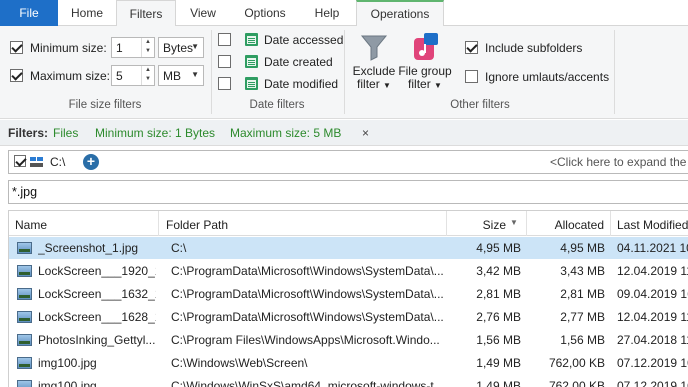 The image size is (688, 387). What do you see at coordinates (239, 363) in the screenshot?
I see `cell-folder: C:\Windows\Web\Screen\` at bounding box center [239, 363].